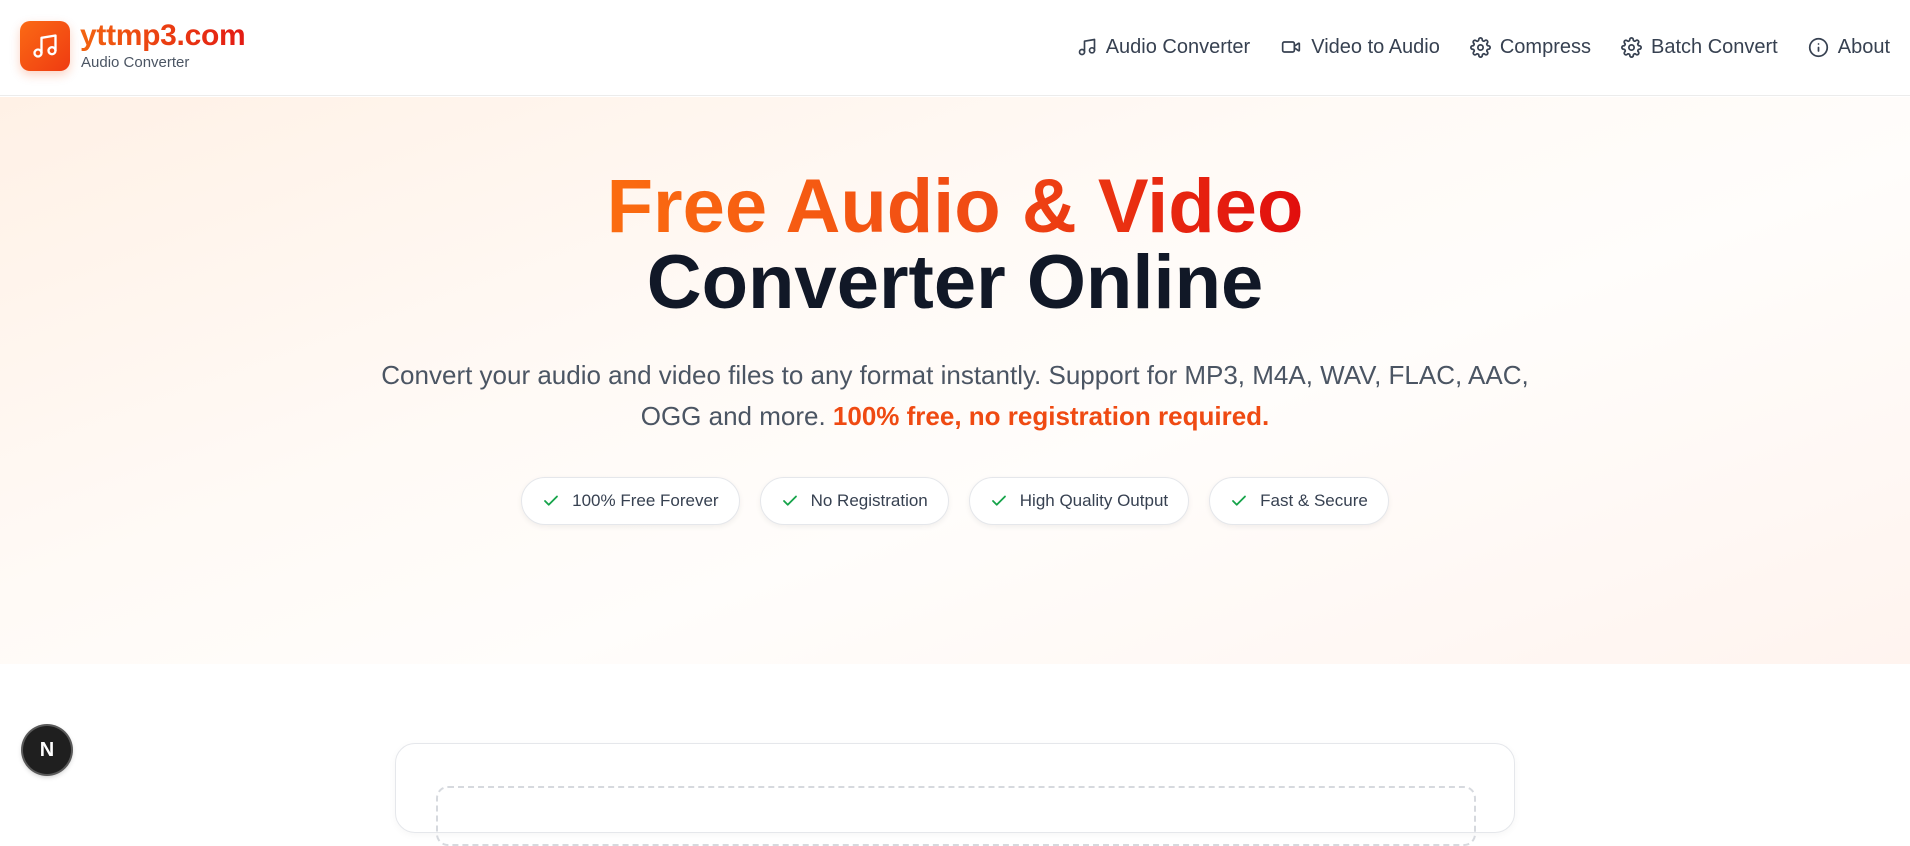 This screenshot has height=846, width=1910. Describe the element at coordinates (1178, 46) in the screenshot. I see `nav-item-label: Audio Converter` at that location.